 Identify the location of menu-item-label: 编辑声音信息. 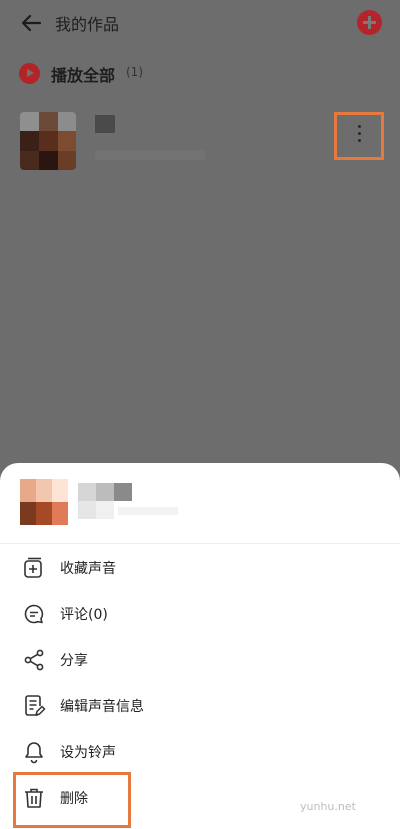
(102, 707).